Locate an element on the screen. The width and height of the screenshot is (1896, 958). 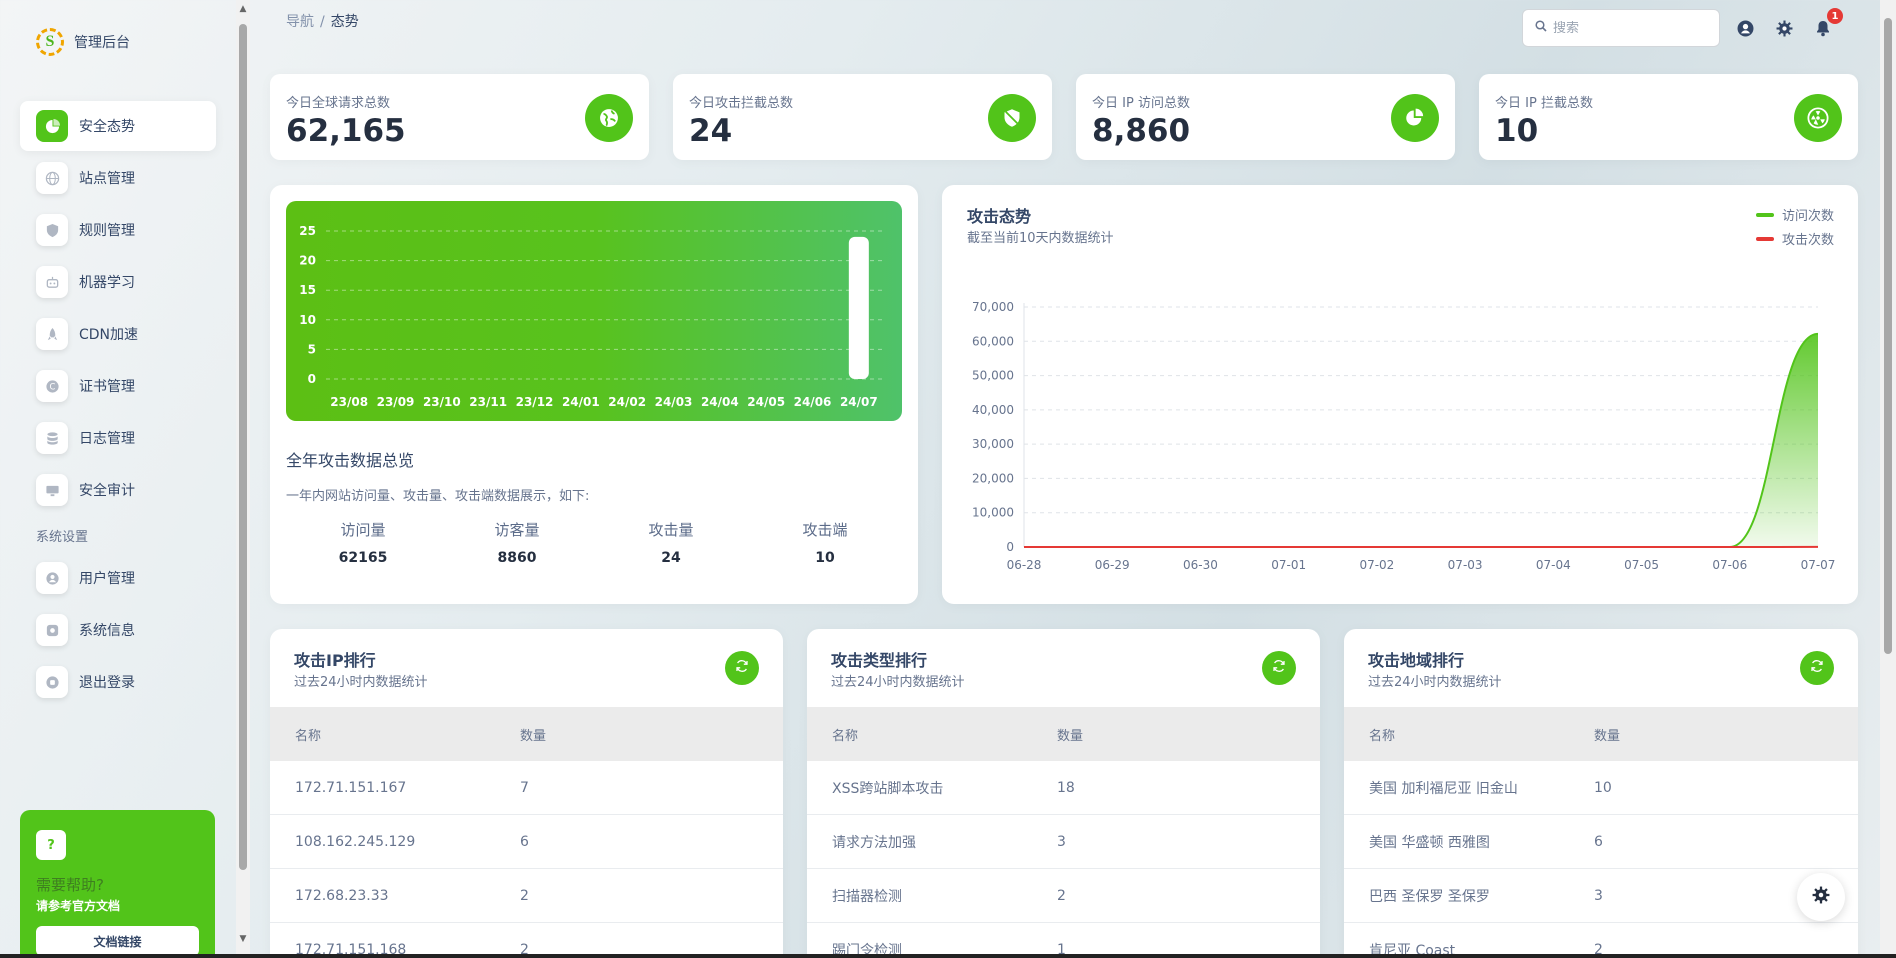
overview-stat: 访客量 8860 is located at coordinates (517, 542).